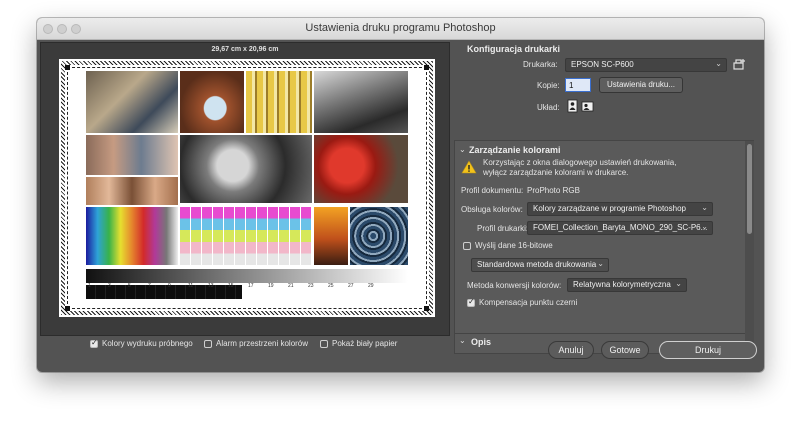  I want to click on printer-profile-label: Profil drukarki:, so click(503, 228).